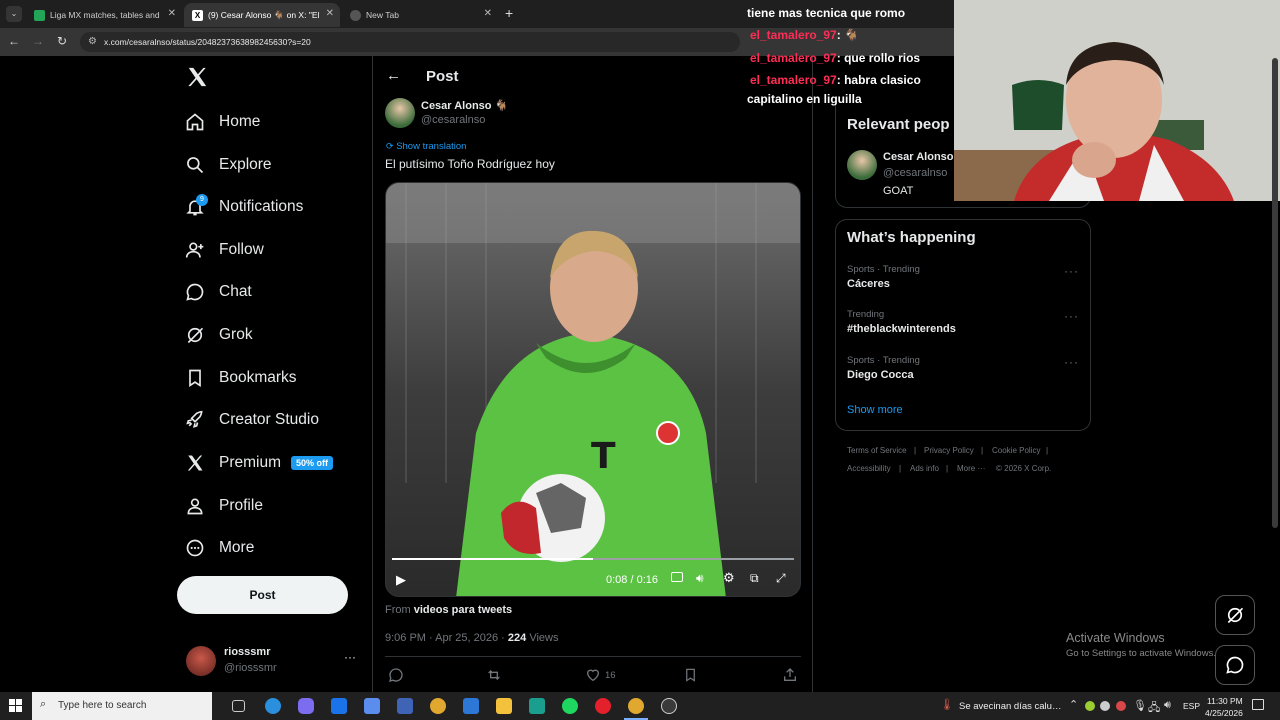  I want to click on show-more-link: Show more, so click(875, 410).